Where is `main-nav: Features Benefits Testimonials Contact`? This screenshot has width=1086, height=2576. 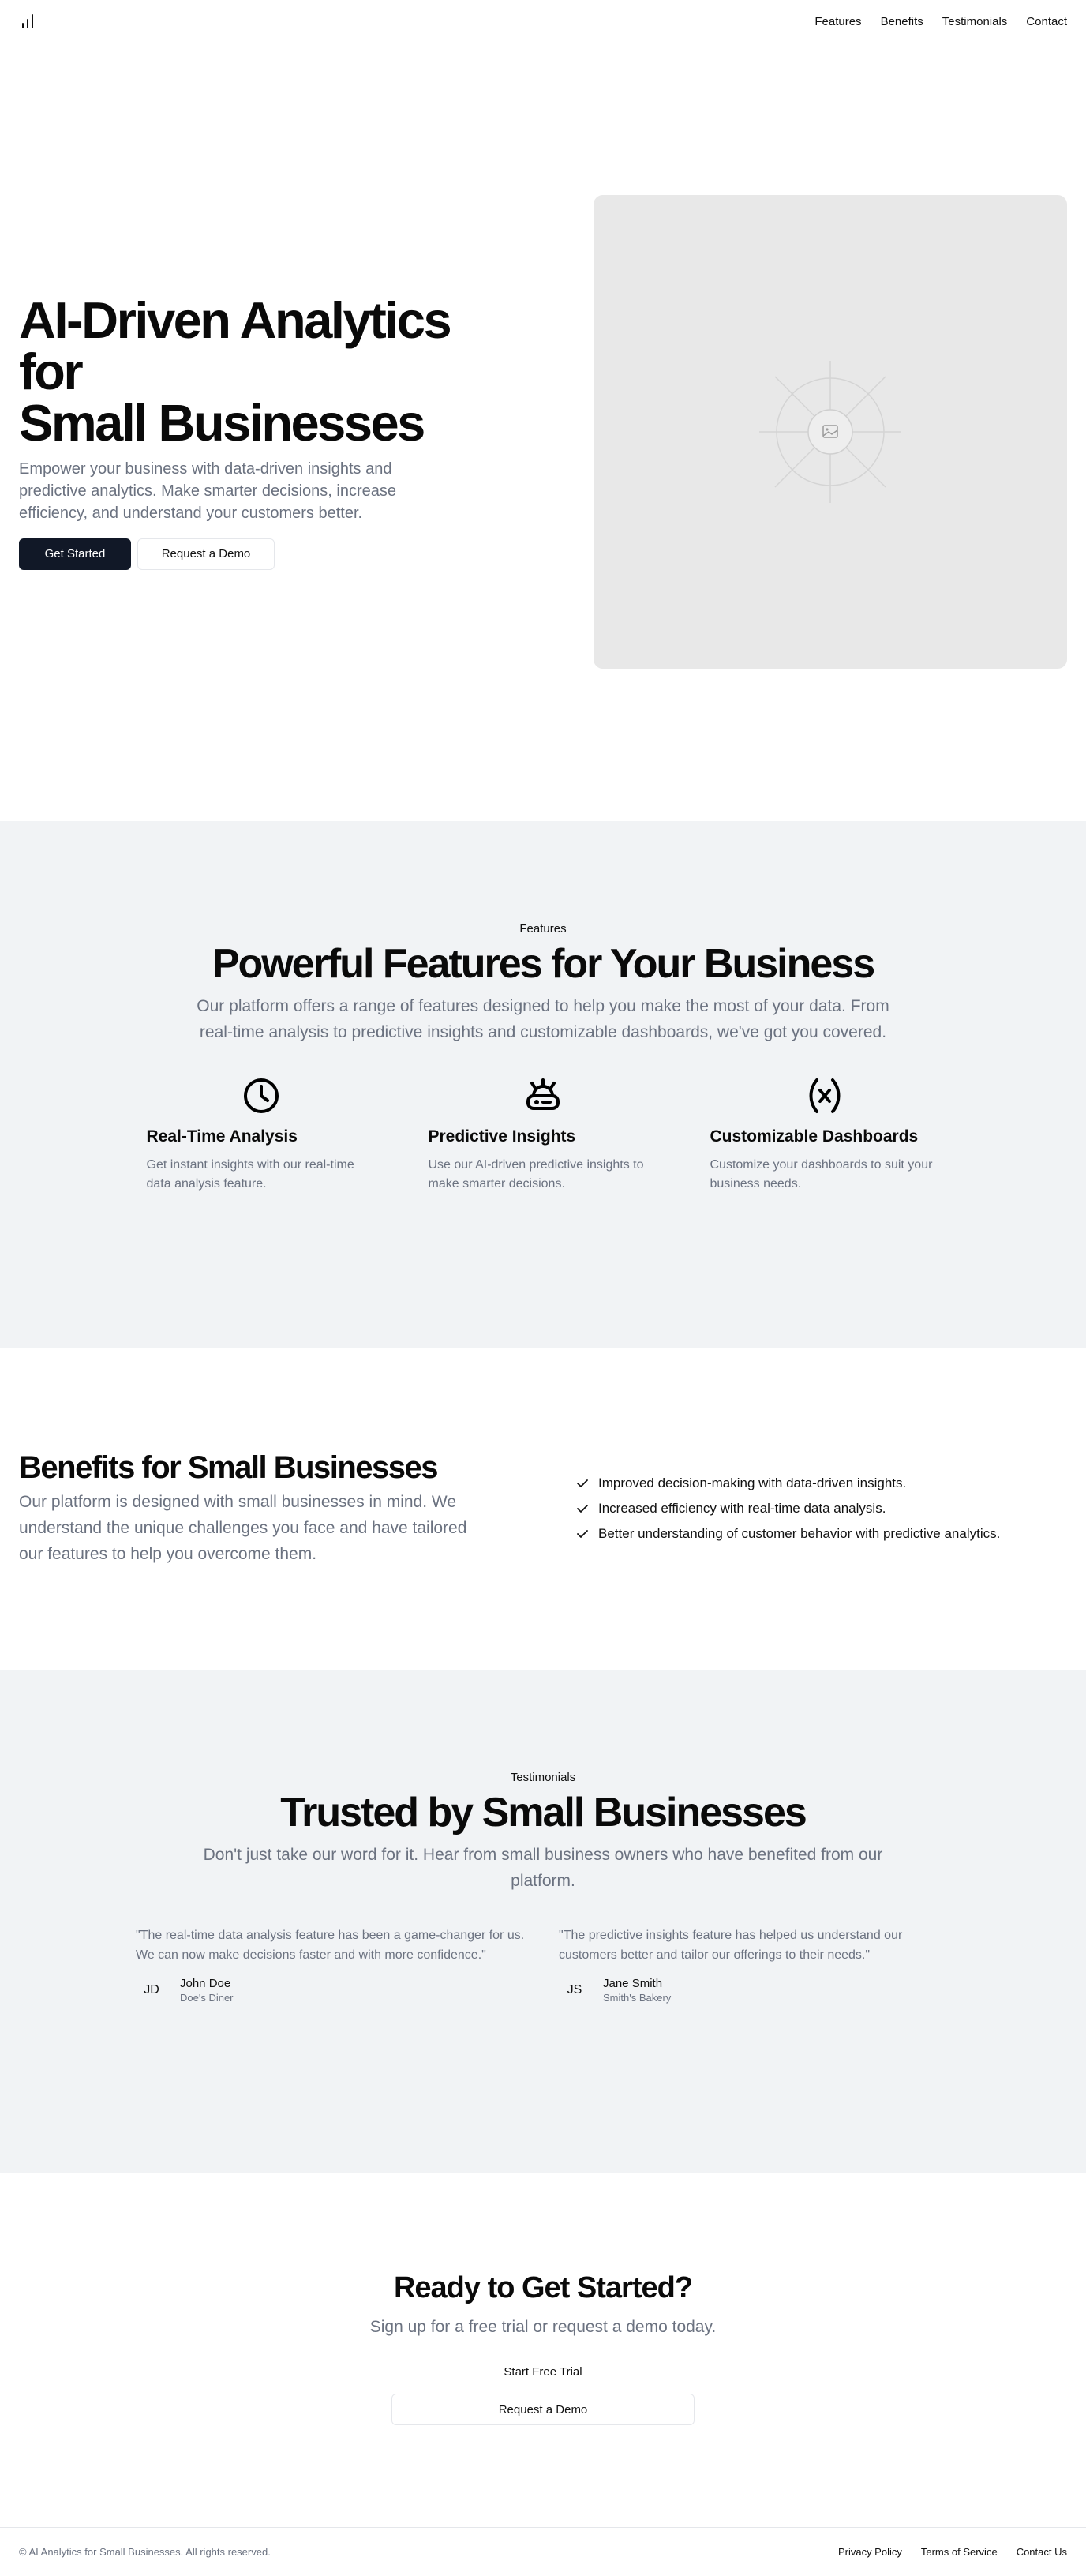 main-nav: Features Benefits Testimonials Contact is located at coordinates (940, 21).